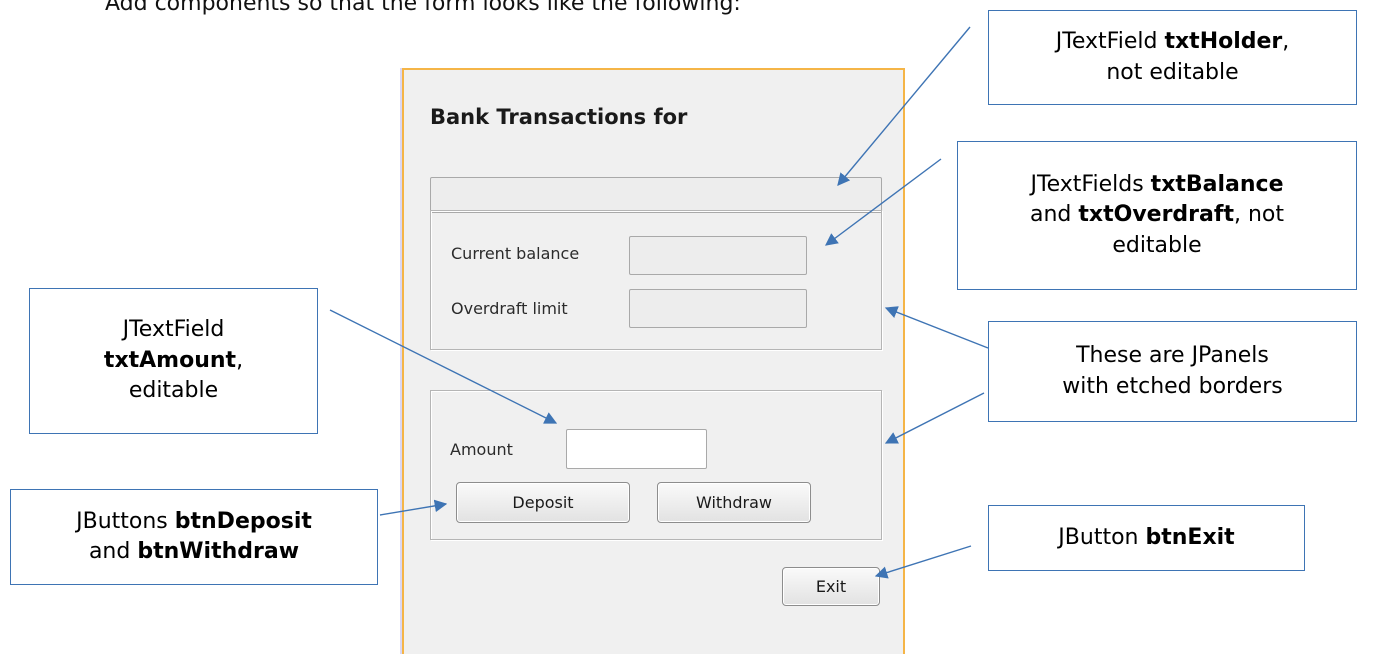 This screenshot has height=654, width=1397. What do you see at coordinates (904, 106) in the screenshot?
I see `arrow-to-holder-field` at bounding box center [904, 106].